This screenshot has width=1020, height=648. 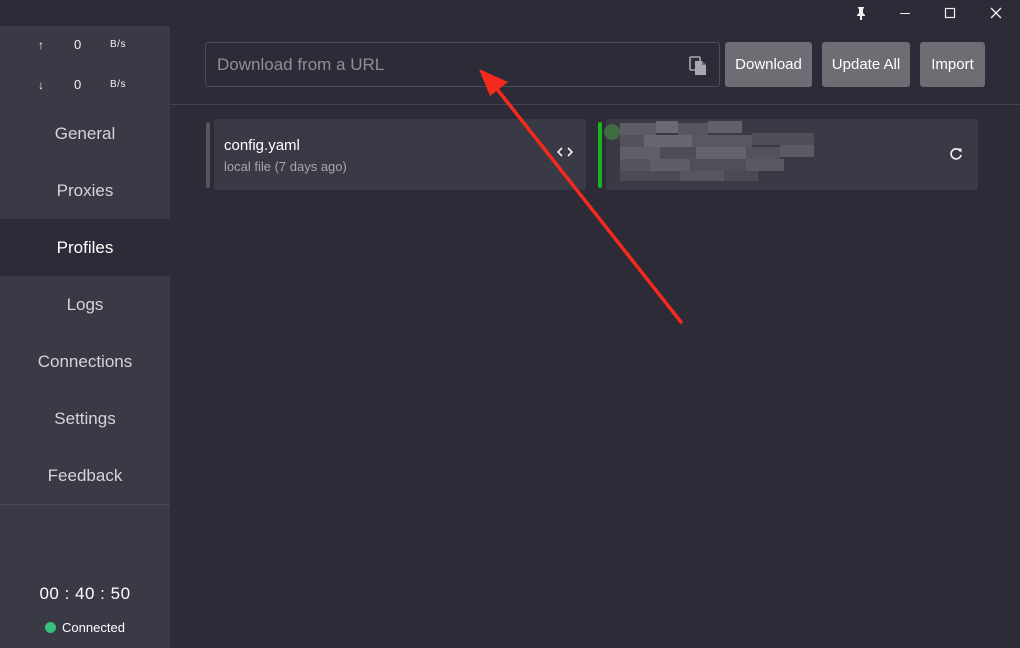 I want to click on download-arrow-icon: ↓, so click(x=41, y=85).